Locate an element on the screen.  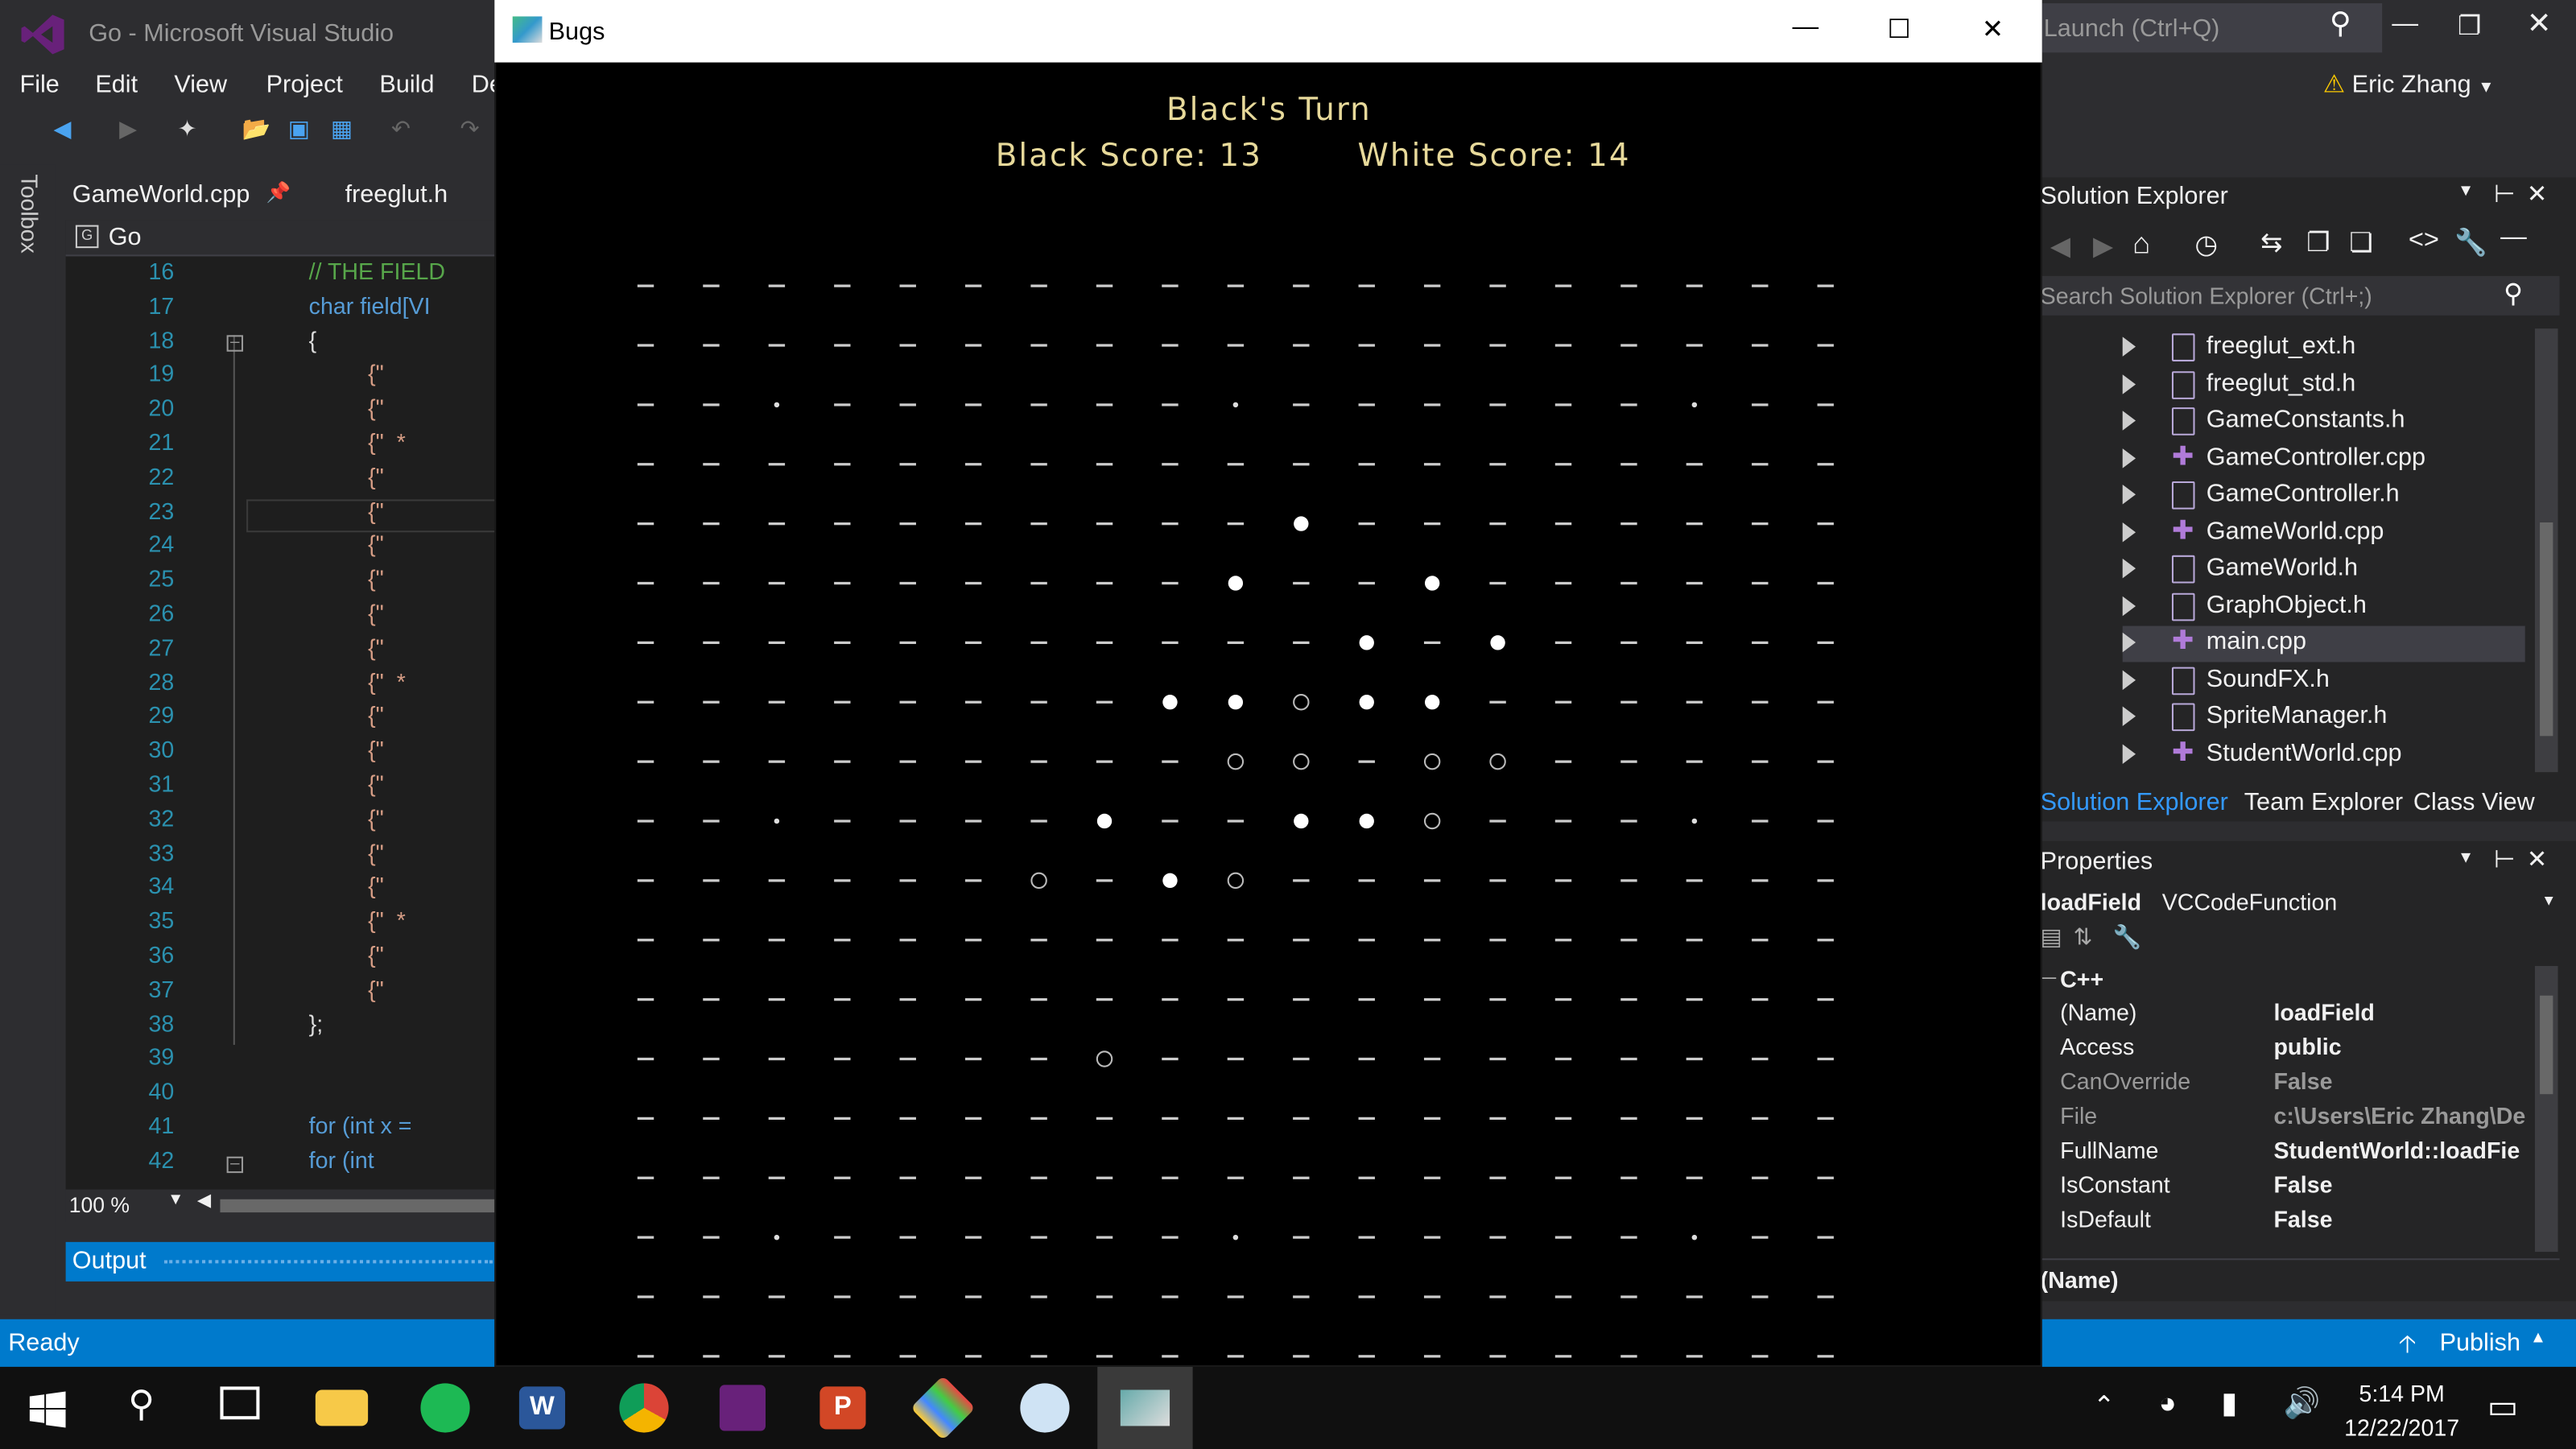
menu-view: View is located at coordinates (200, 85).